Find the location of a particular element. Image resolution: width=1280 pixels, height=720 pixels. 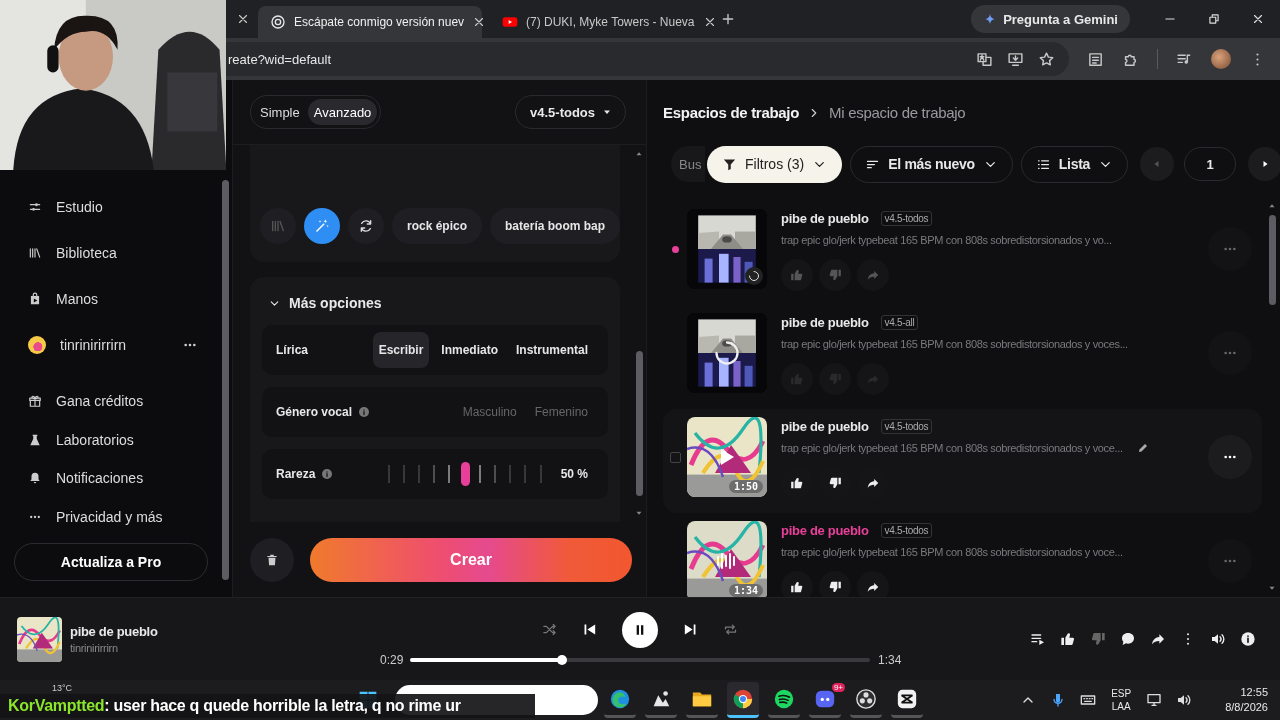

style-tag: rock épico is located at coordinates (437, 226).